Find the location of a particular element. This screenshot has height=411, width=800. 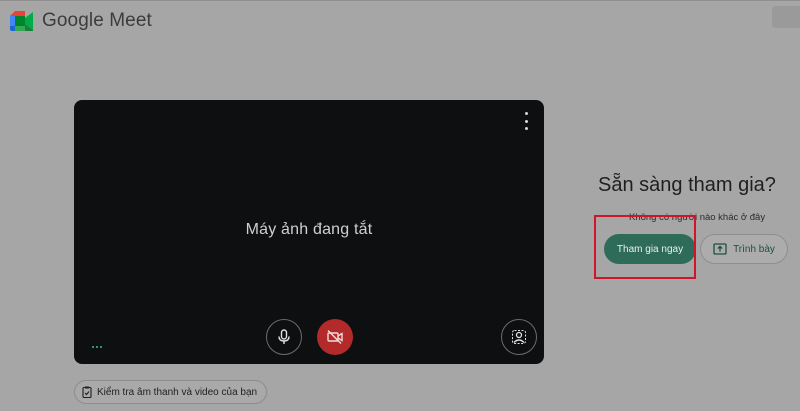

present-screen-icon is located at coordinates (720, 249).